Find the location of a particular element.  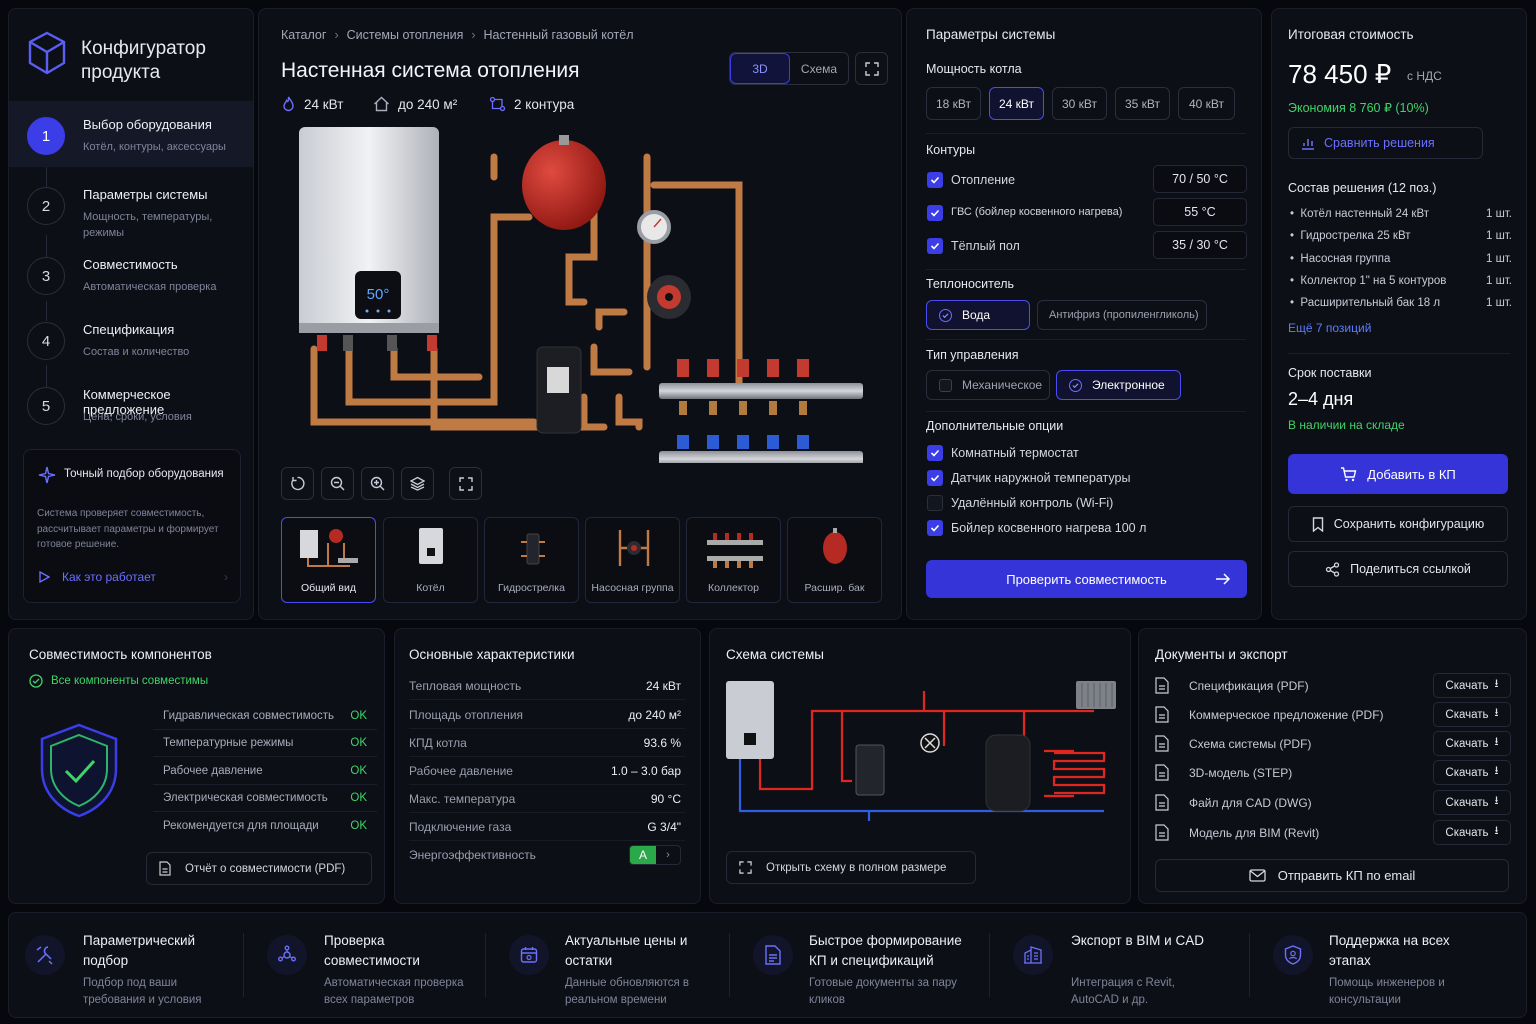

chart-icon is located at coordinates (1308, 143).